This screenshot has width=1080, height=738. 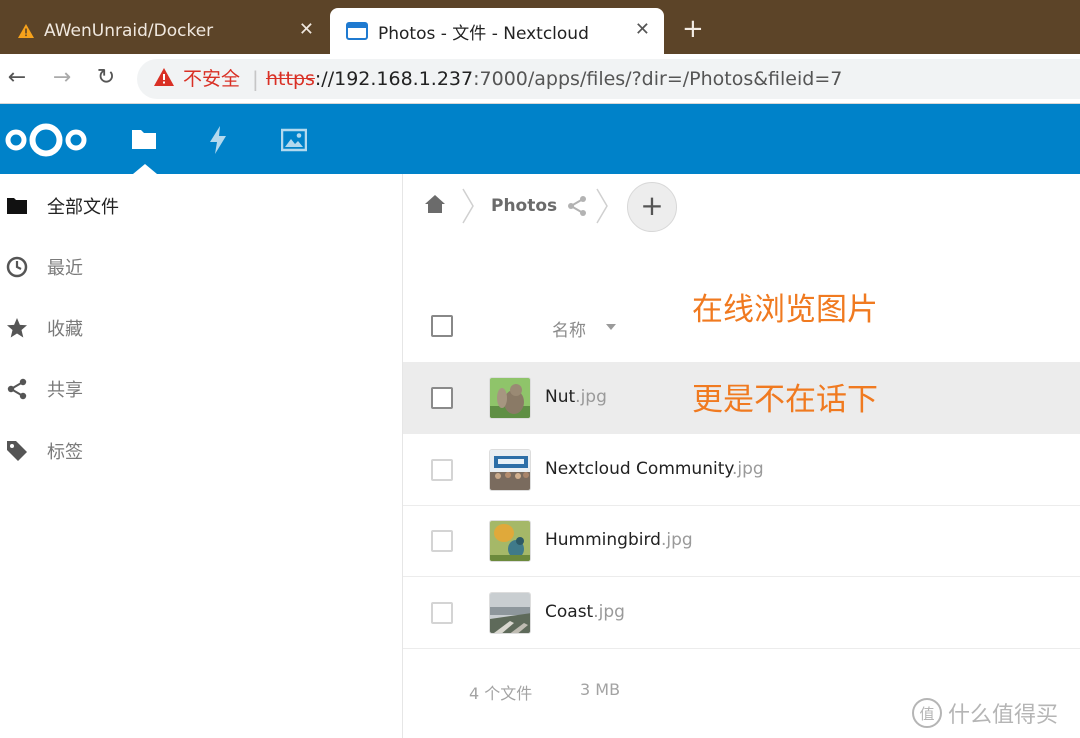 I want to click on warning-favicon-icon, so click(x=26, y=31).